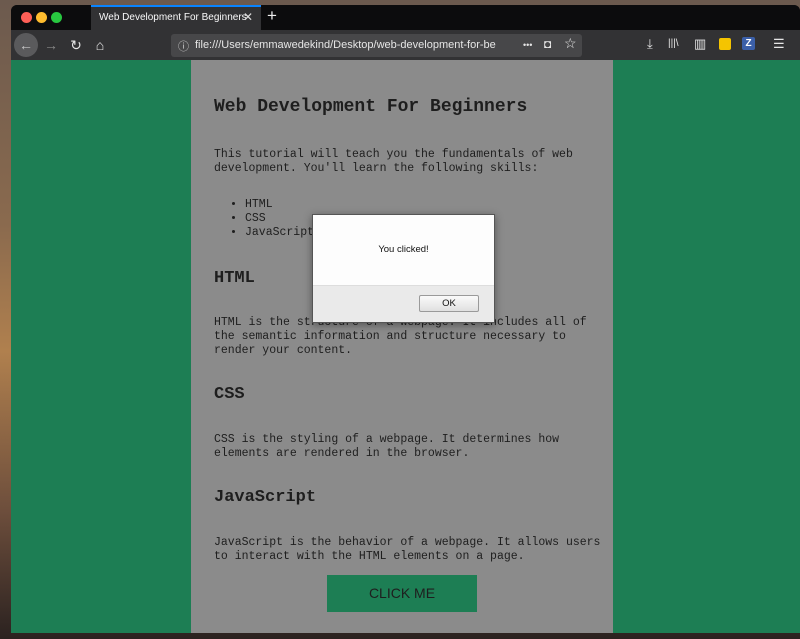 The height and width of the screenshot is (639, 800). Describe the element at coordinates (279, 219) in the screenshot. I see `list-item: CSS` at that location.